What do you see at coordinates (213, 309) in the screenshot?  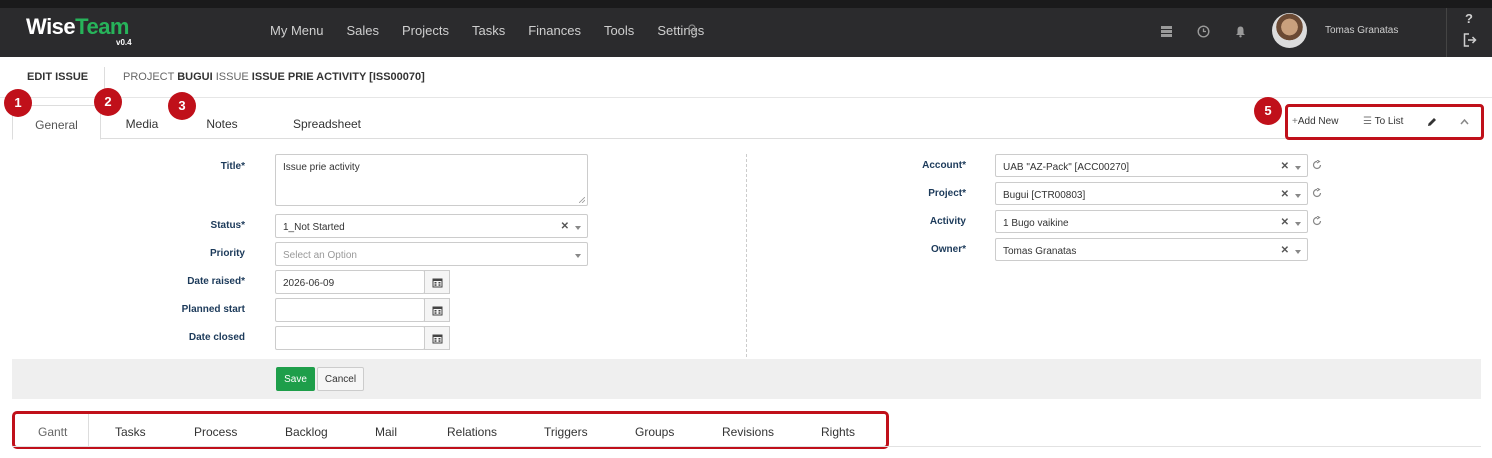 I see `planned-start-label: Planned start` at bounding box center [213, 309].